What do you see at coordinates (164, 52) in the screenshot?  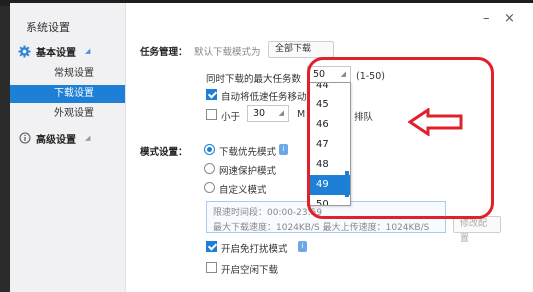 I see `task-management-label: 任务管理：` at bounding box center [164, 52].